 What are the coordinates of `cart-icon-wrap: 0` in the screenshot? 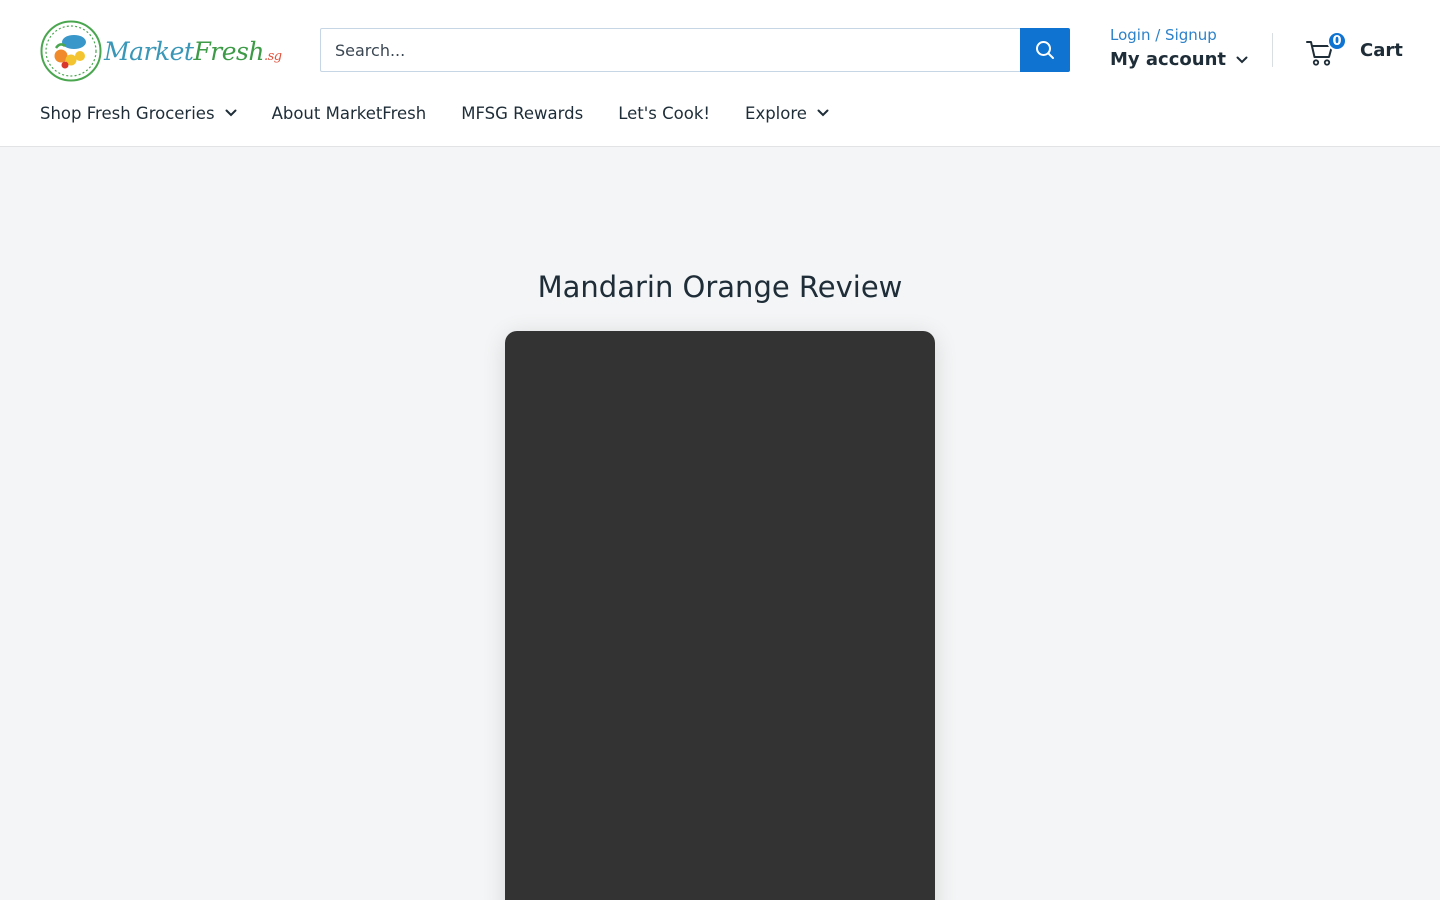 It's located at (1326, 48).